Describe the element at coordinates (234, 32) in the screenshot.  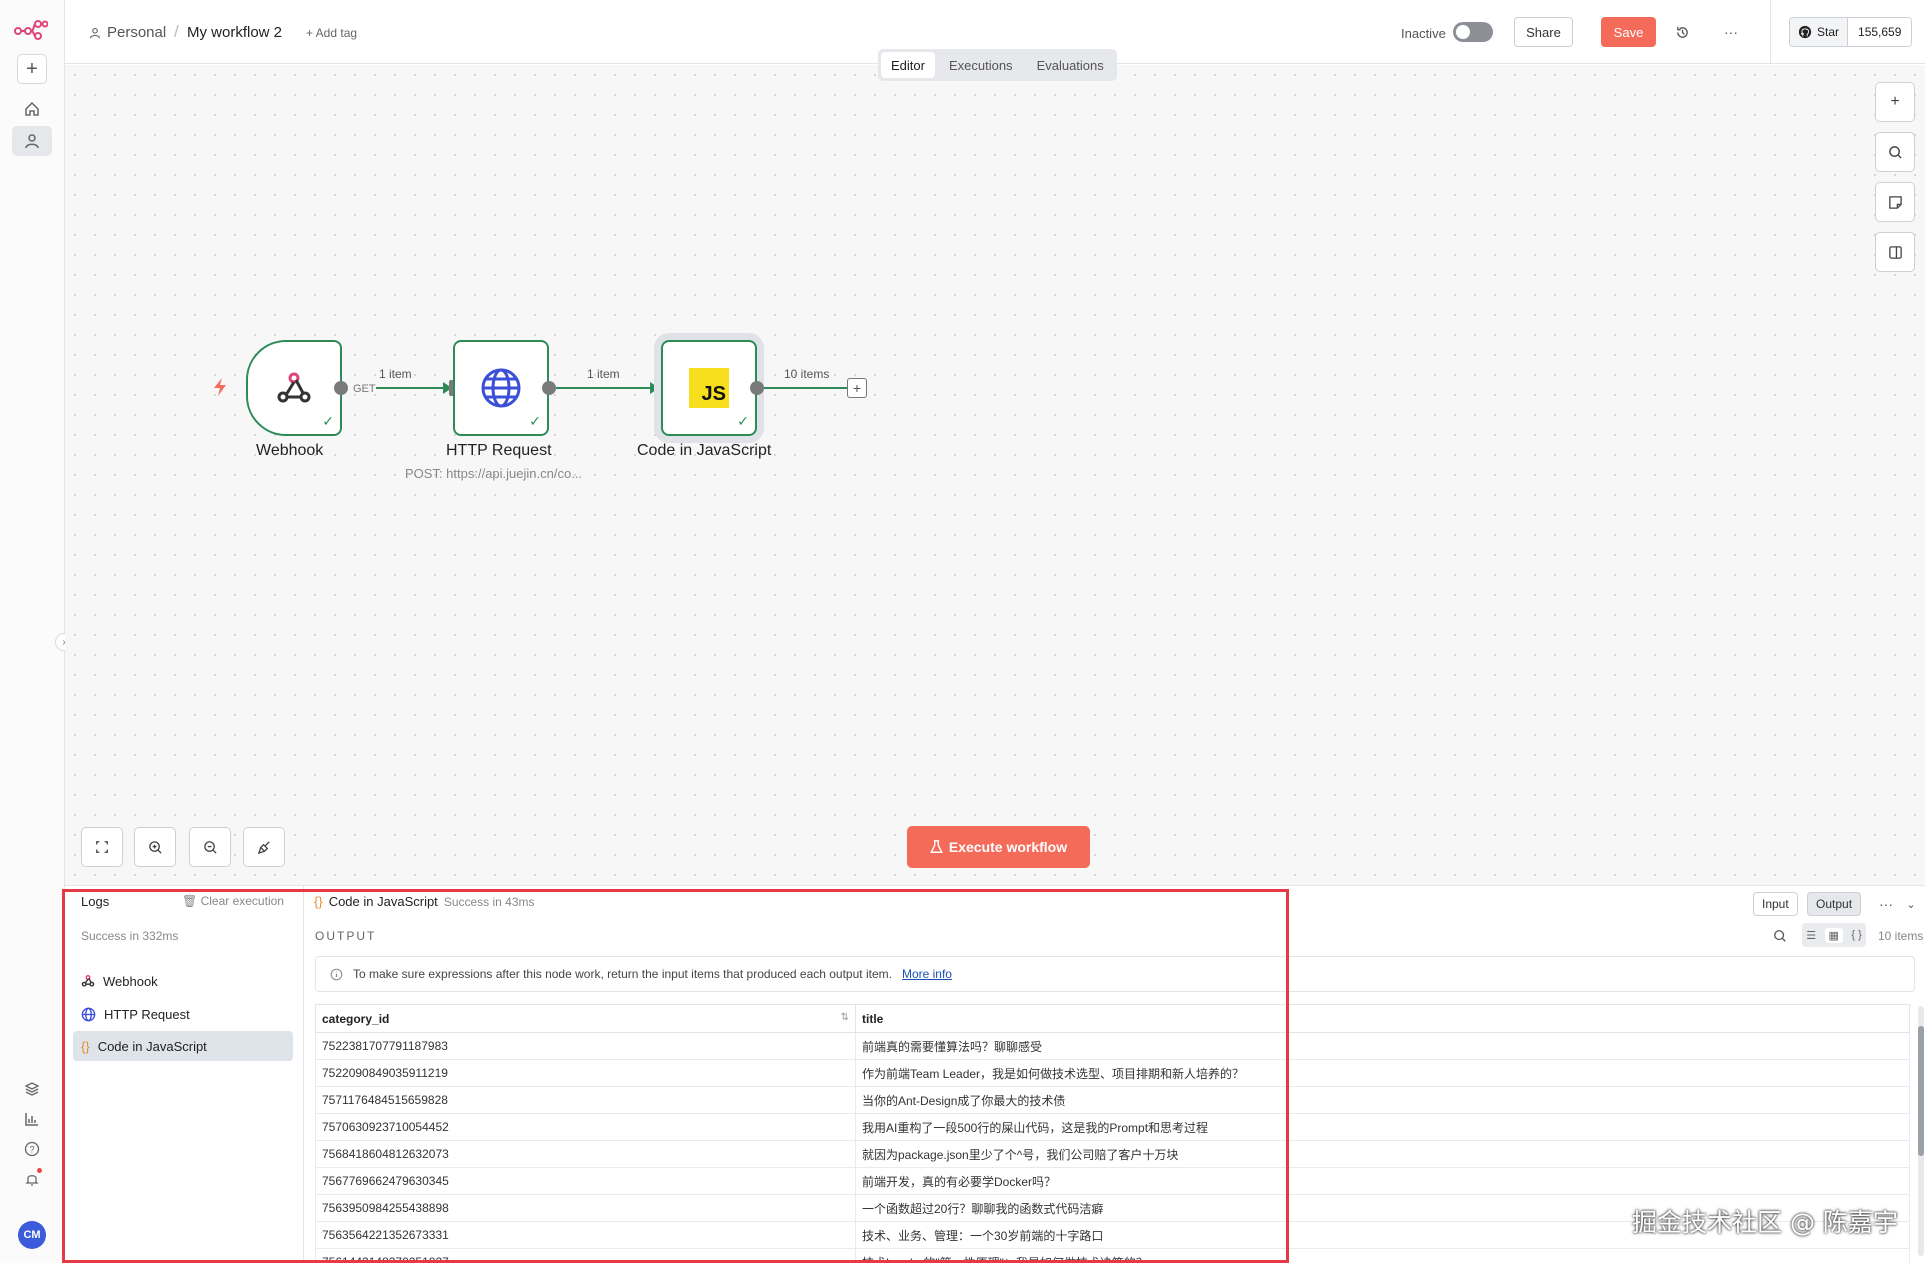
I see `workflow-name: My workflow 2` at that location.